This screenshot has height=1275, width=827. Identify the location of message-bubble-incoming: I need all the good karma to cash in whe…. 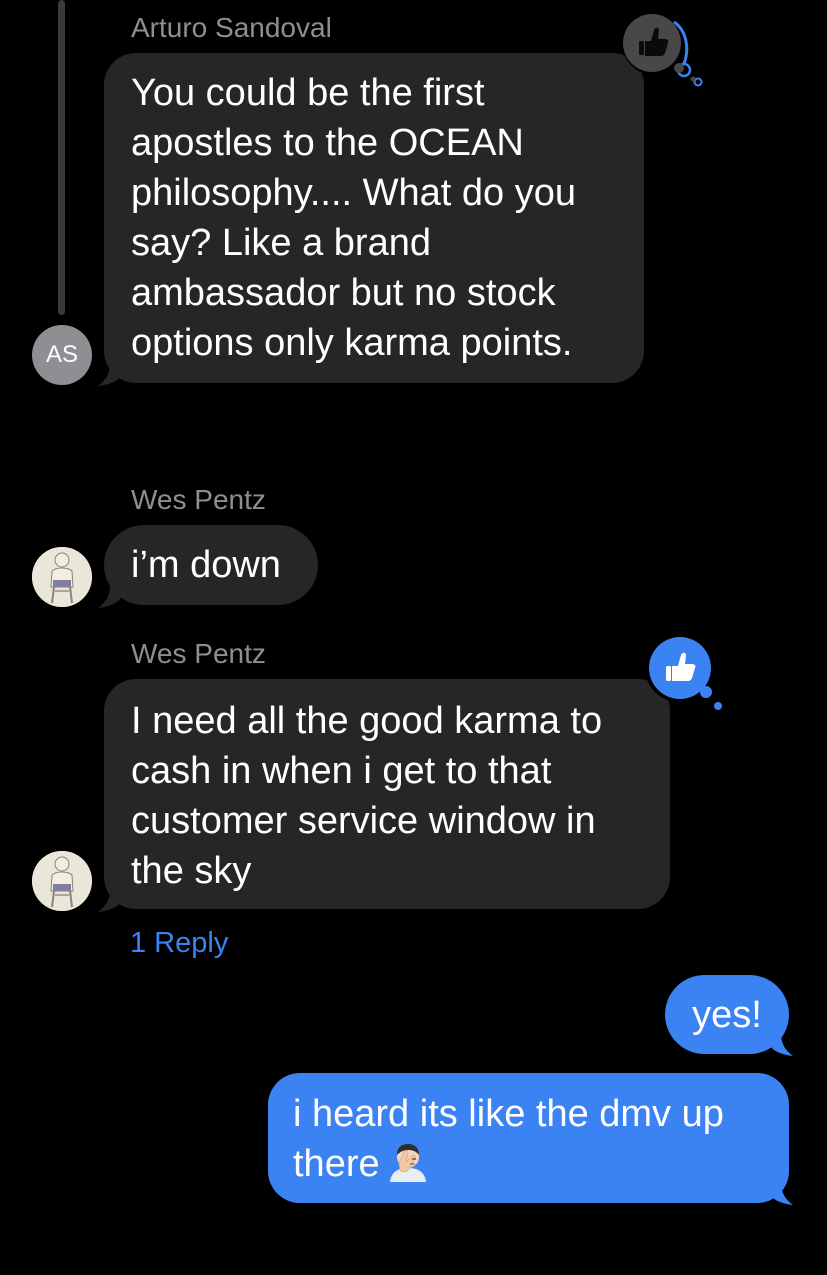
(384, 795).